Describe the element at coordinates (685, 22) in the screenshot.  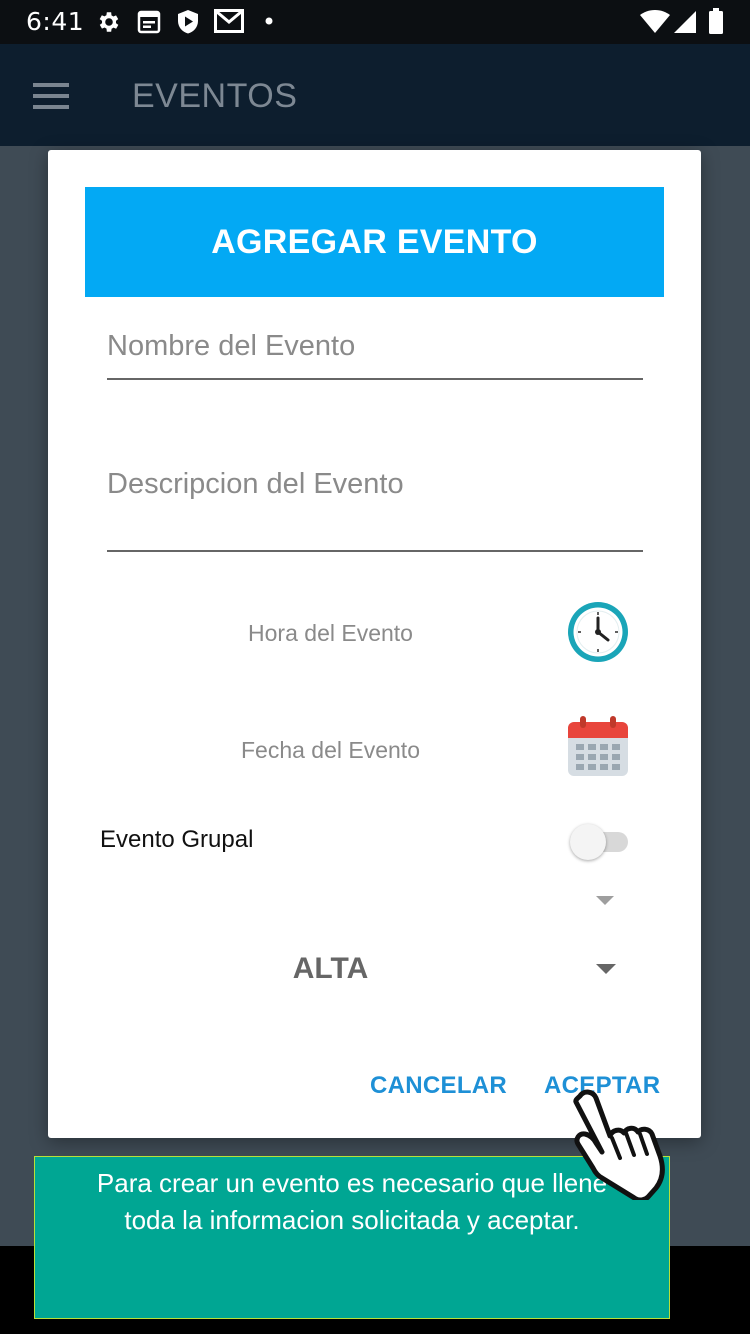
I see `signal-icon` at that location.